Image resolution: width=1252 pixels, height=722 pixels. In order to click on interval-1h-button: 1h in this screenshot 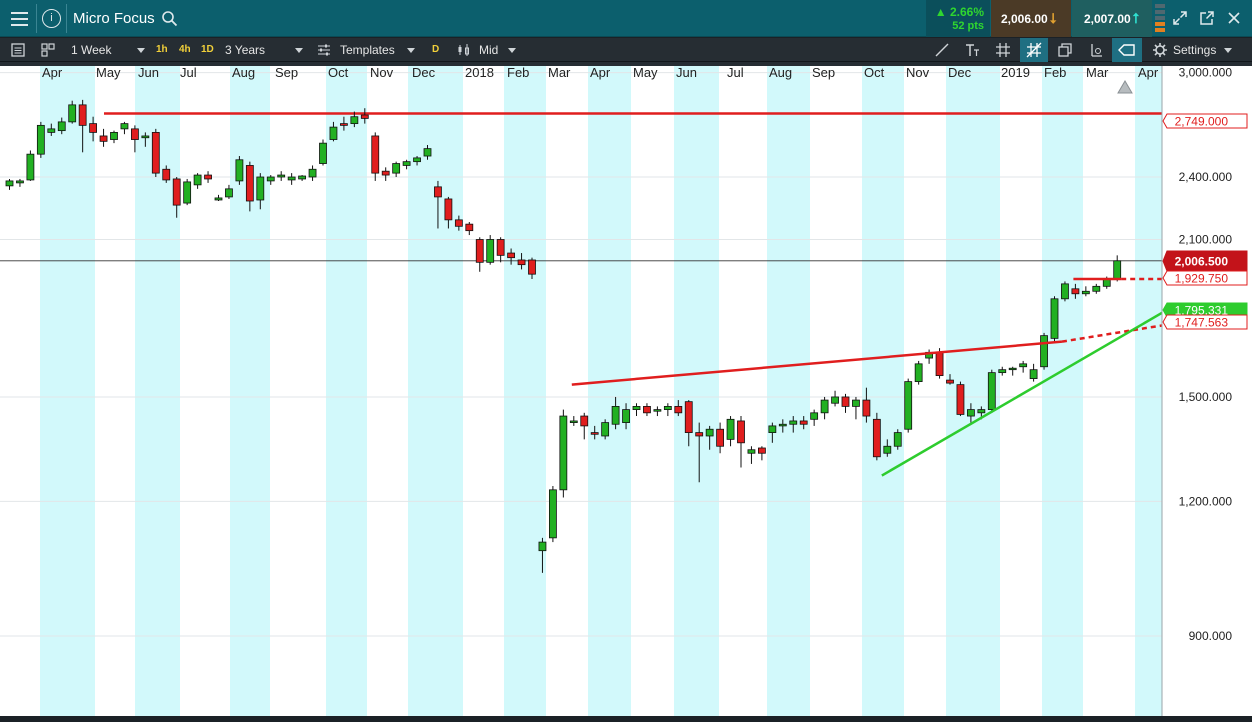, I will do `click(162, 50)`.